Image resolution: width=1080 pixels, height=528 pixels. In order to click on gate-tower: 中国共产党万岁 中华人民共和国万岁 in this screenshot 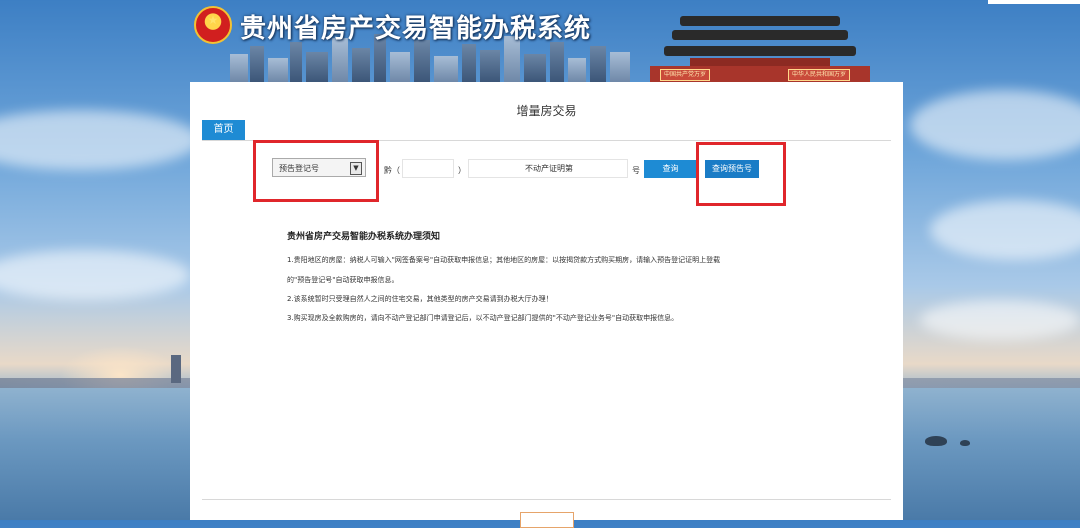, I will do `click(760, 49)`.